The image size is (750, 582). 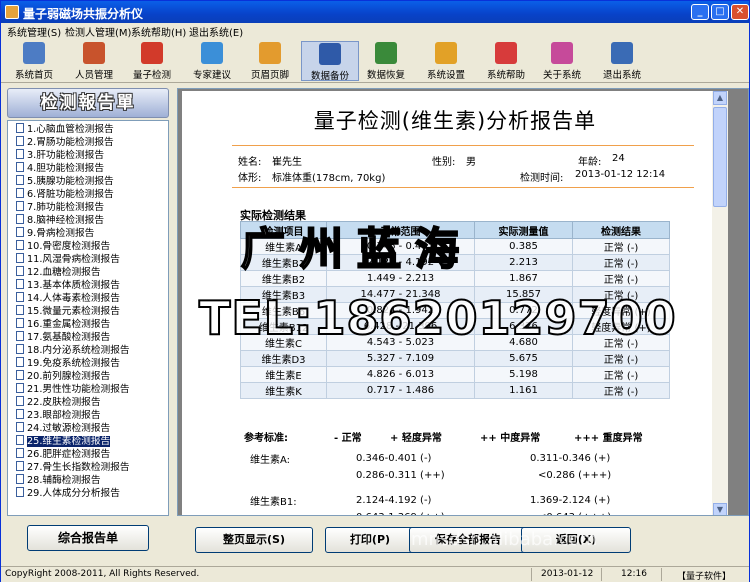 What do you see at coordinates (63, 337) in the screenshot?
I see `list-item: 17.氨基酸检测报告` at bounding box center [63, 337].